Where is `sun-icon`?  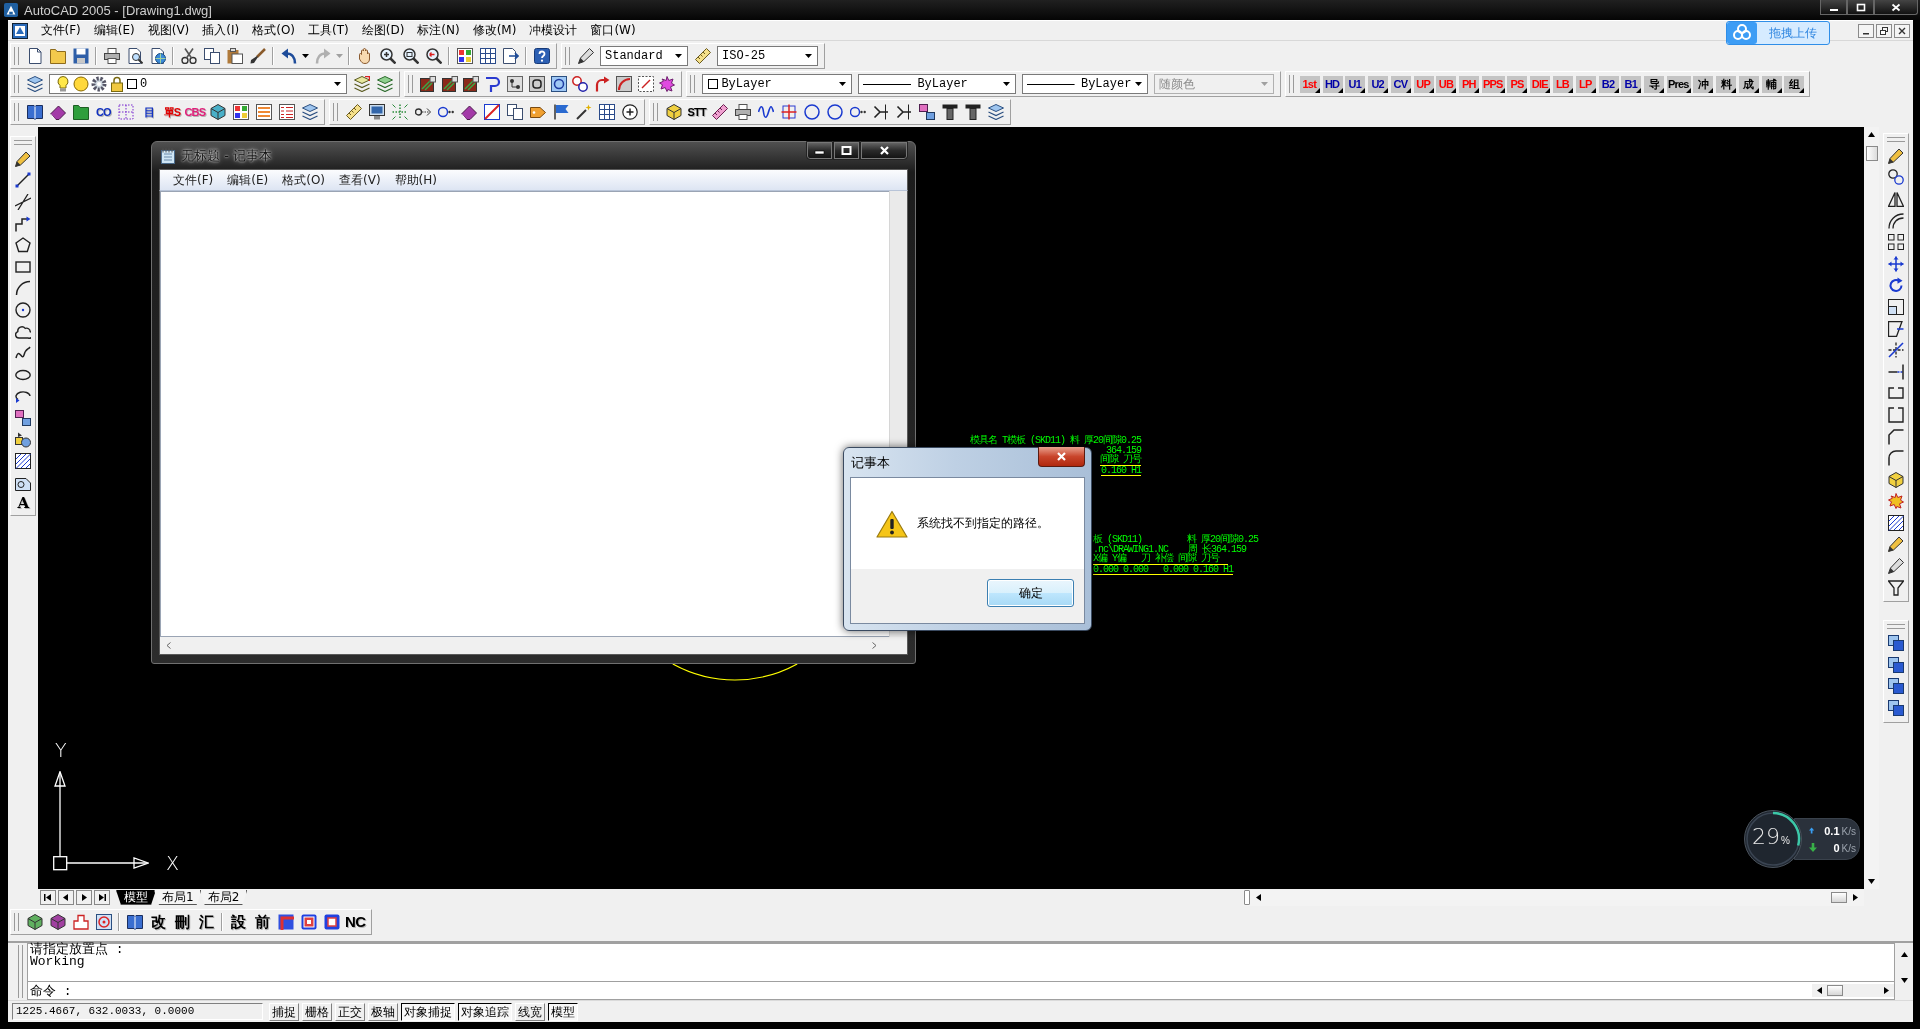 sun-icon is located at coordinates (99, 84).